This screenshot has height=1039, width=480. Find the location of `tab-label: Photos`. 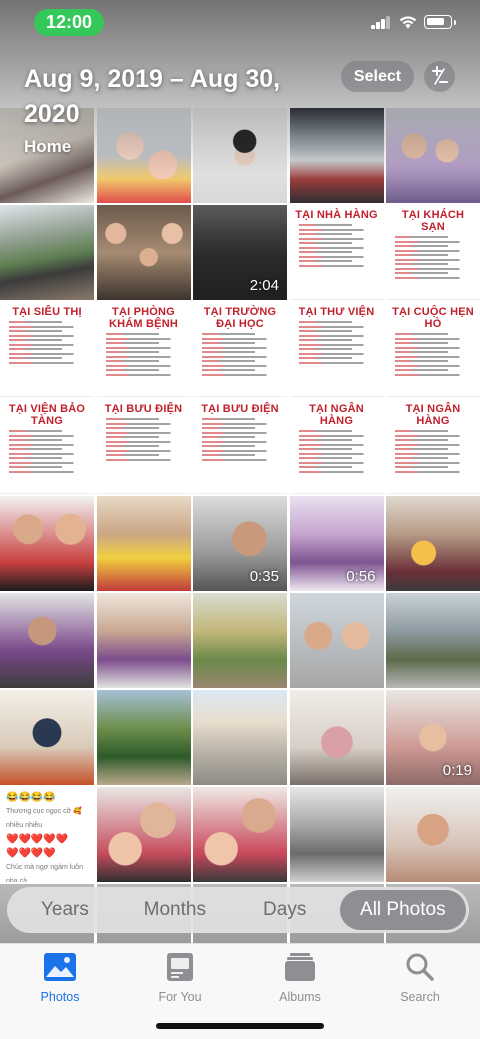

tab-label: Photos is located at coordinates (60, 997).